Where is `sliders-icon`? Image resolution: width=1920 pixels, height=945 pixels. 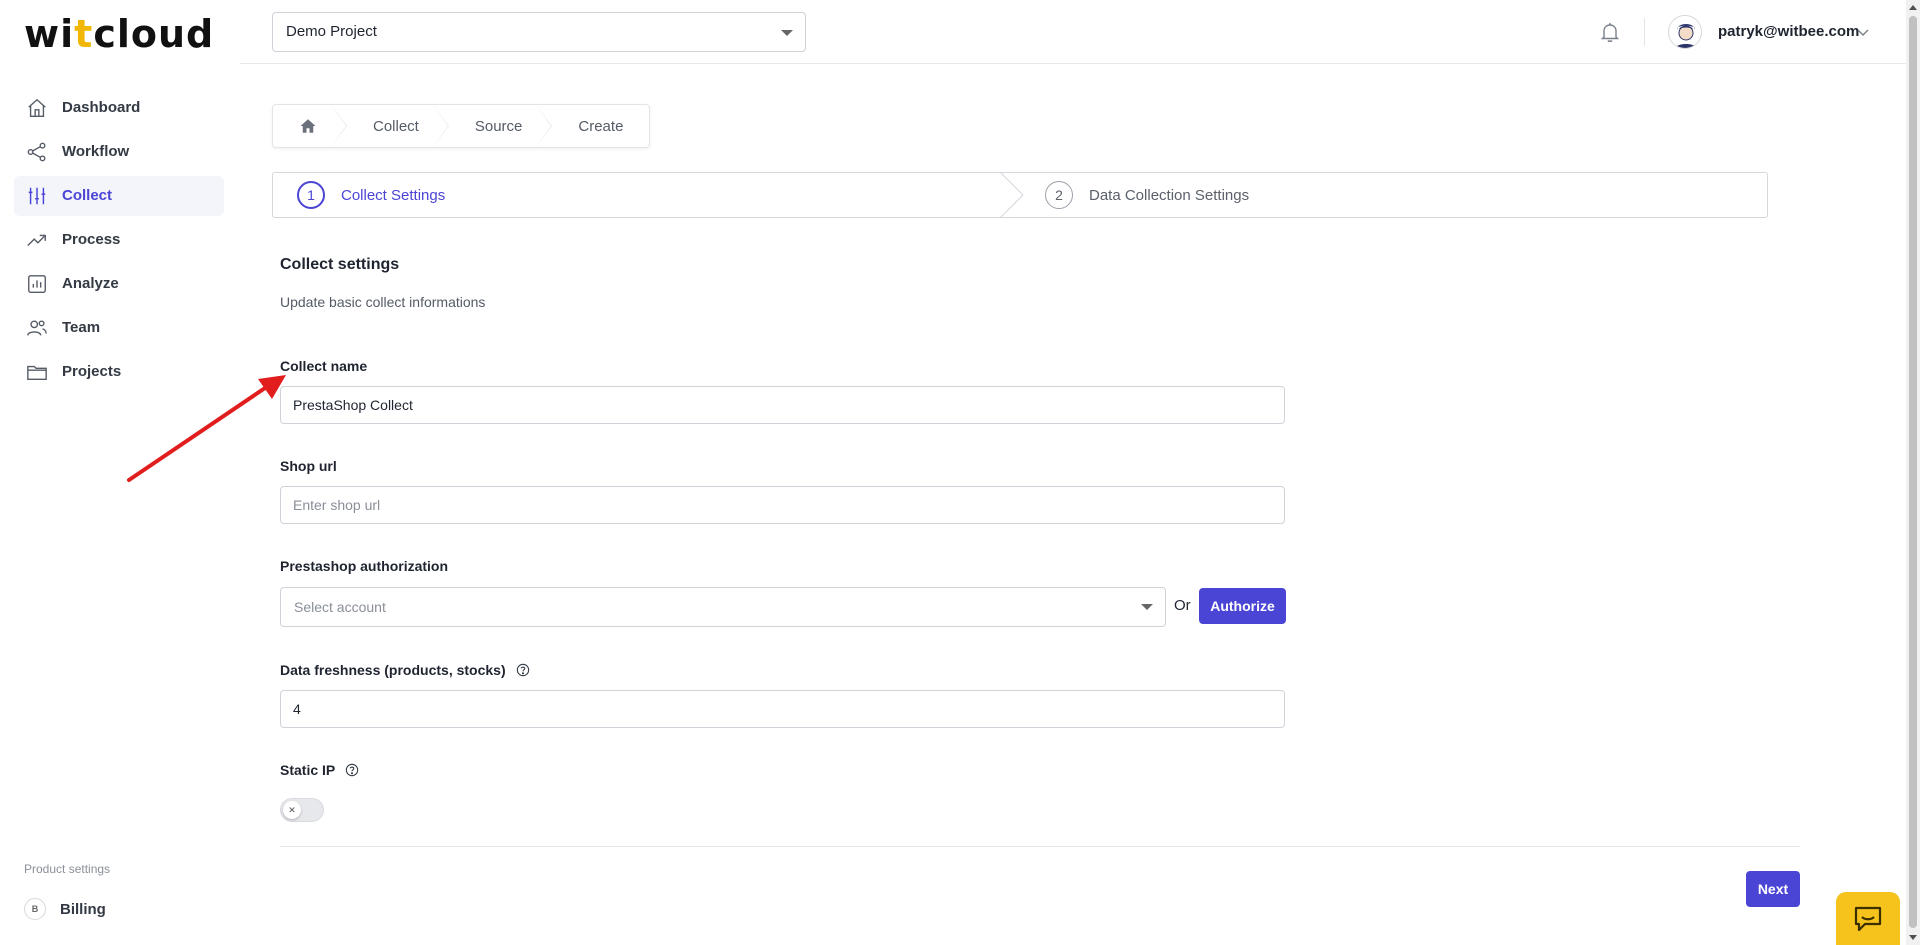 sliders-icon is located at coordinates (37, 196).